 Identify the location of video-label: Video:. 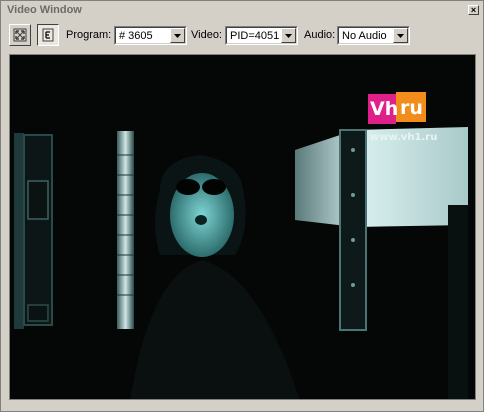
(206, 35).